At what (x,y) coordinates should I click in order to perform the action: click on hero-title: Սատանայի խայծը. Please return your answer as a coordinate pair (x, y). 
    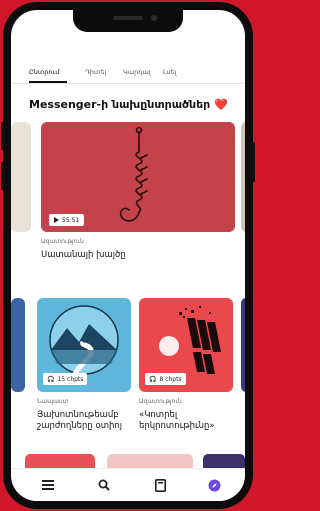
    Looking at the image, I should click on (83, 255).